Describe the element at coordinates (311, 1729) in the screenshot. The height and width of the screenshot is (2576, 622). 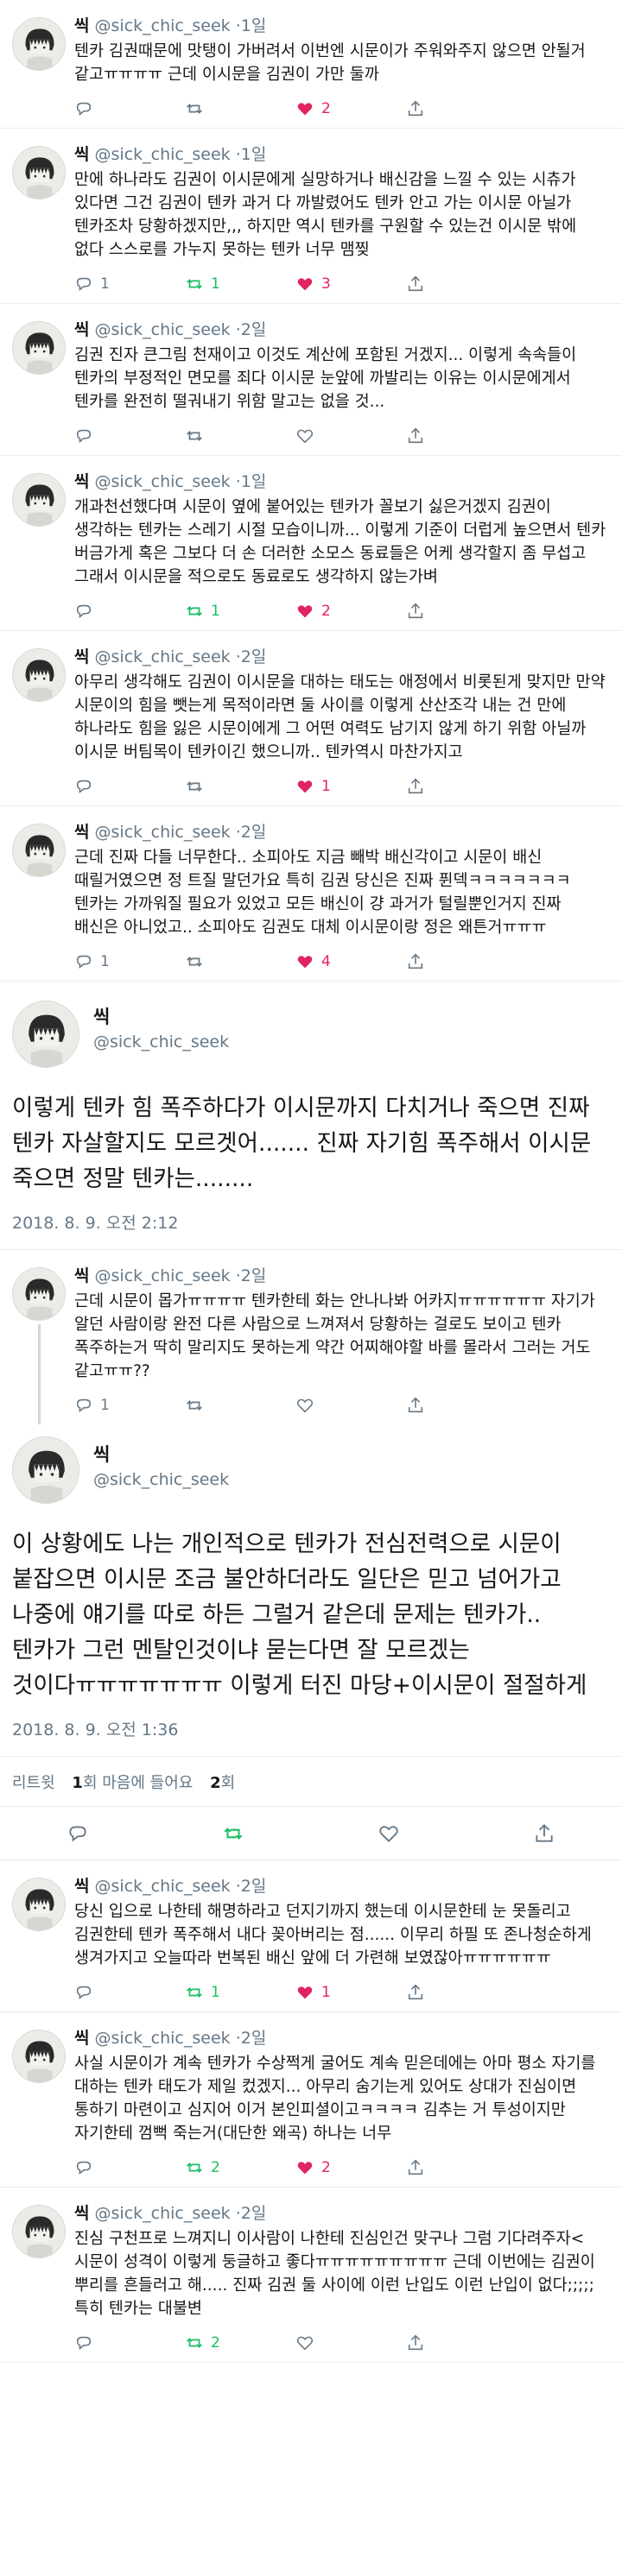
I see `main-tweet-date: 2018. 8. 9. 오전 1:36` at that location.